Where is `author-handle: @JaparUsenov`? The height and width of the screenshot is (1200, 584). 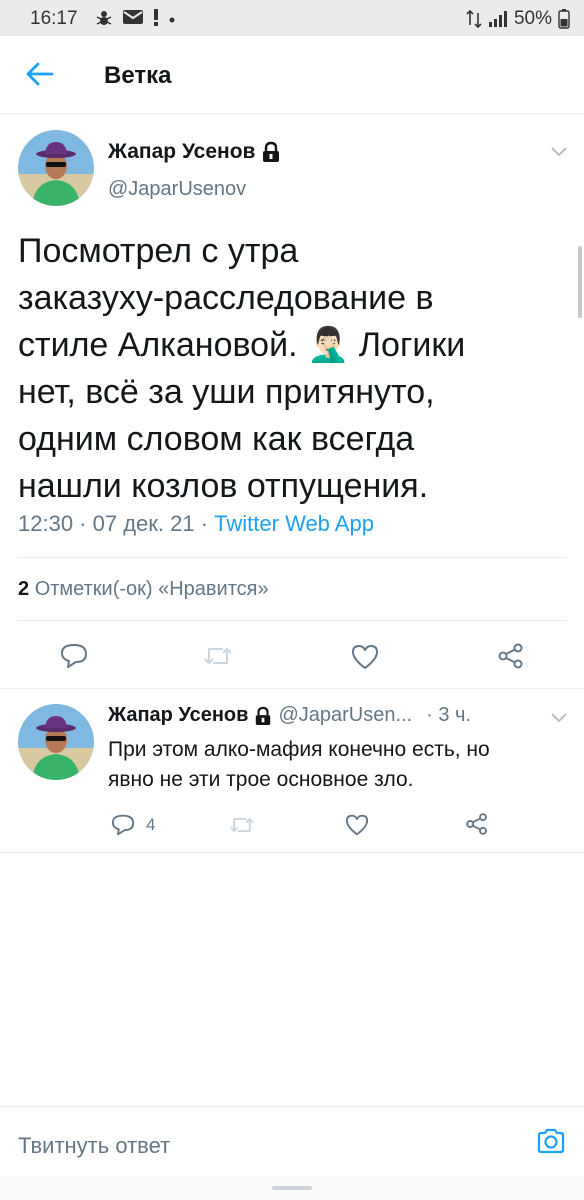
author-handle: @JaparUsenov is located at coordinates (177, 189).